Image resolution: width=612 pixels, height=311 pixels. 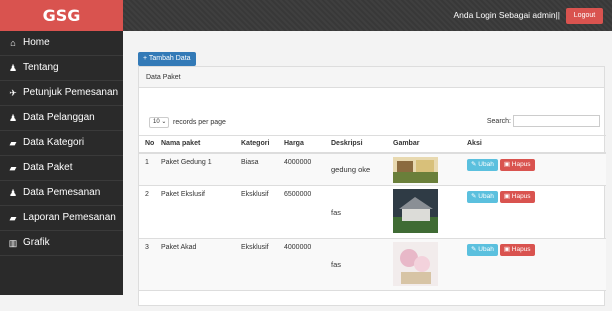 I want to click on sidebar-item-laporan: ▰ Laporan Pemesanan, so click(x=61, y=218).